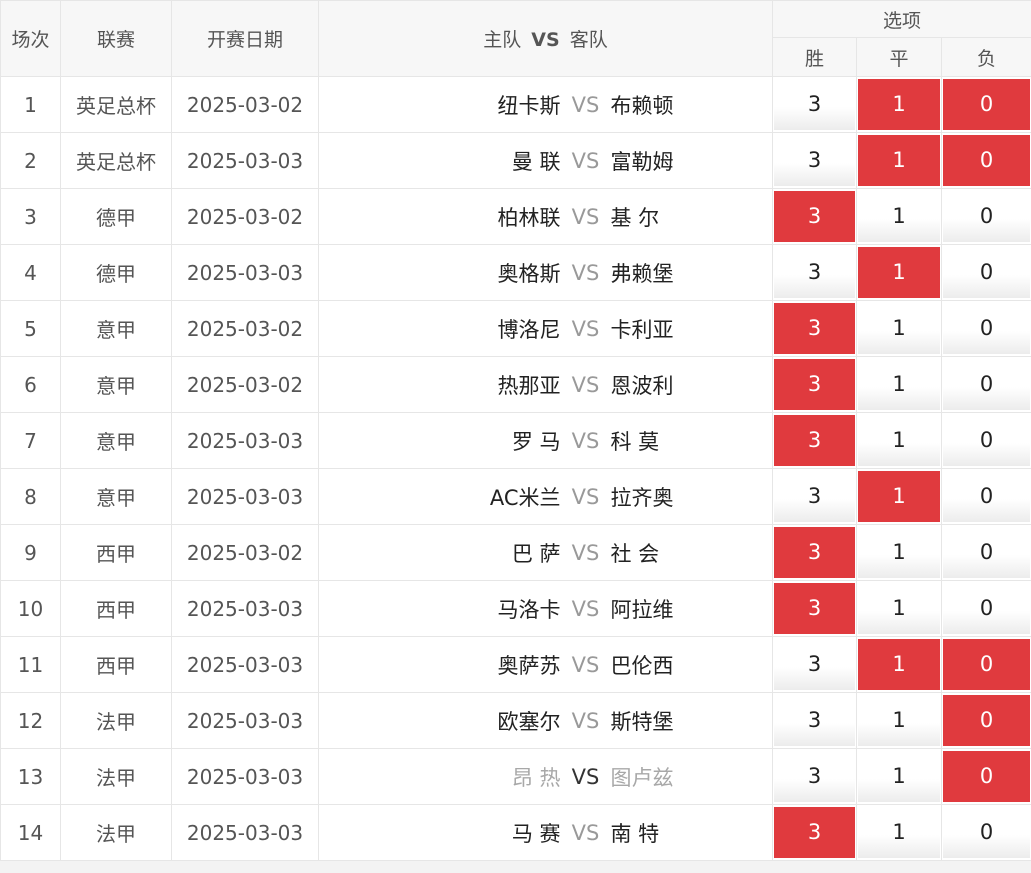 This screenshot has width=1031, height=873. What do you see at coordinates (116, 273) in the screenshot?
I see `row-league: 德甲` at bounding box center [116, 273].